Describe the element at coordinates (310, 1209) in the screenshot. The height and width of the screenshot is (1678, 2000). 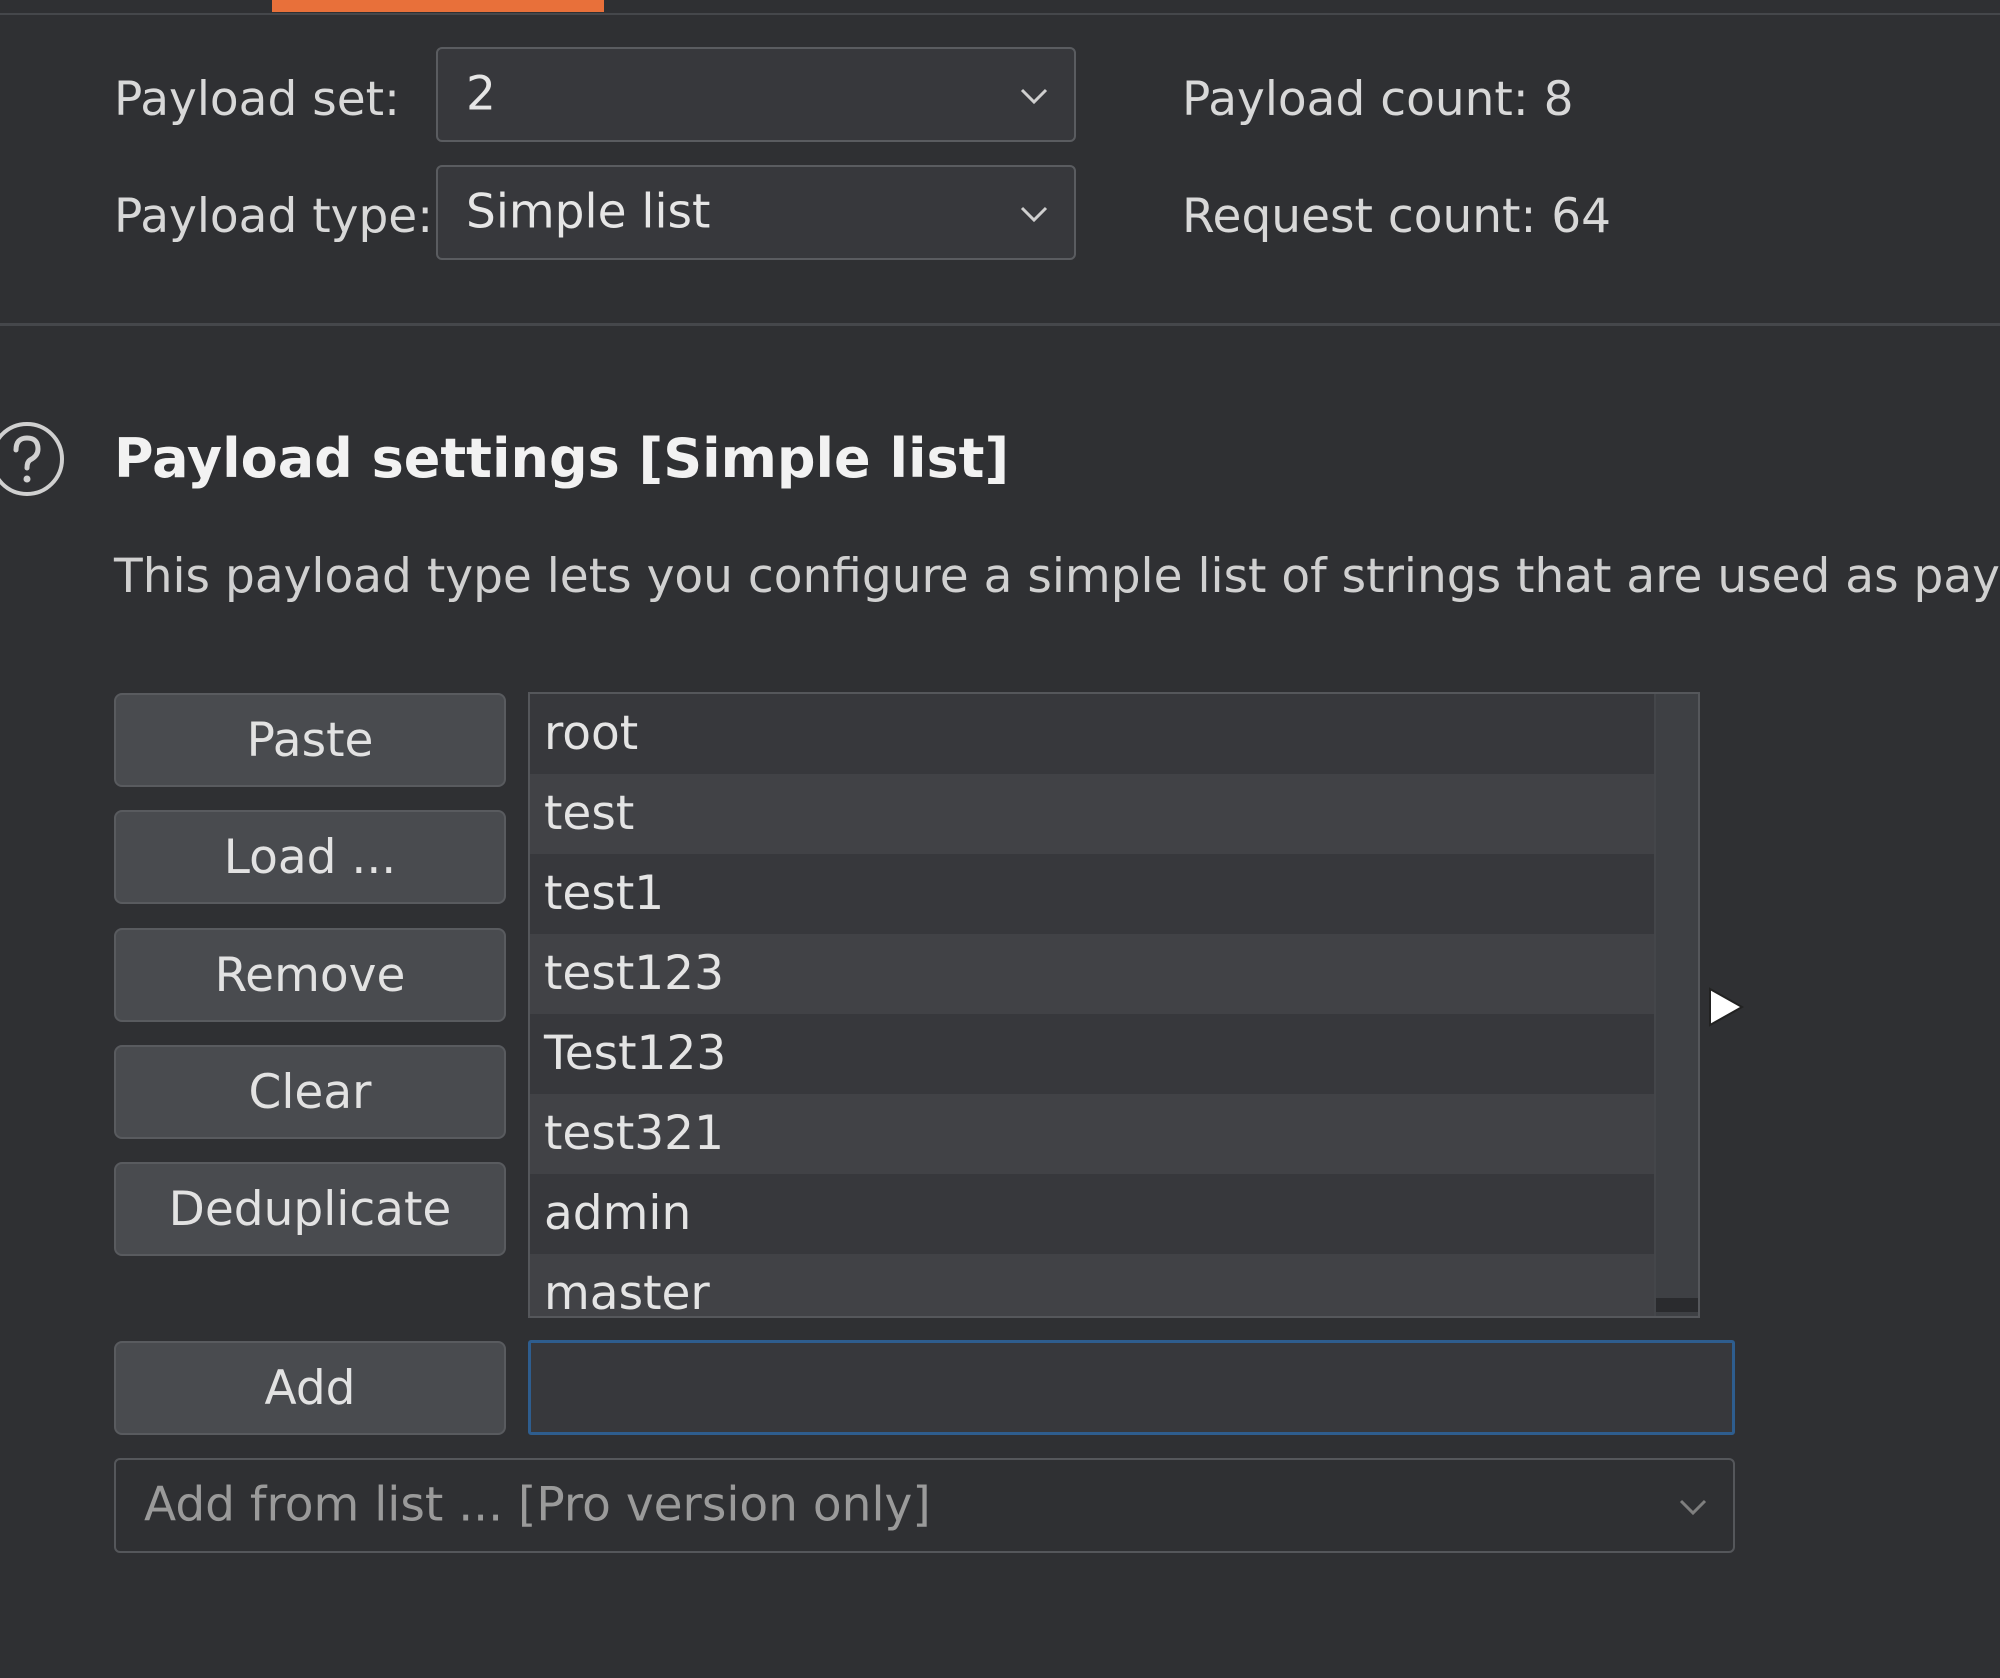
I see `deduplicate-button: Deduplicate` at that location.